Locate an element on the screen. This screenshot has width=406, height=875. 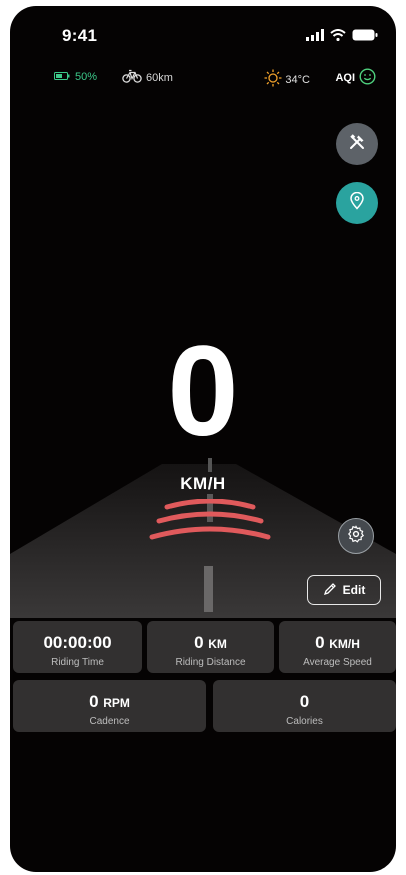
stat-label: Calories is located at coordinates (304, 721).